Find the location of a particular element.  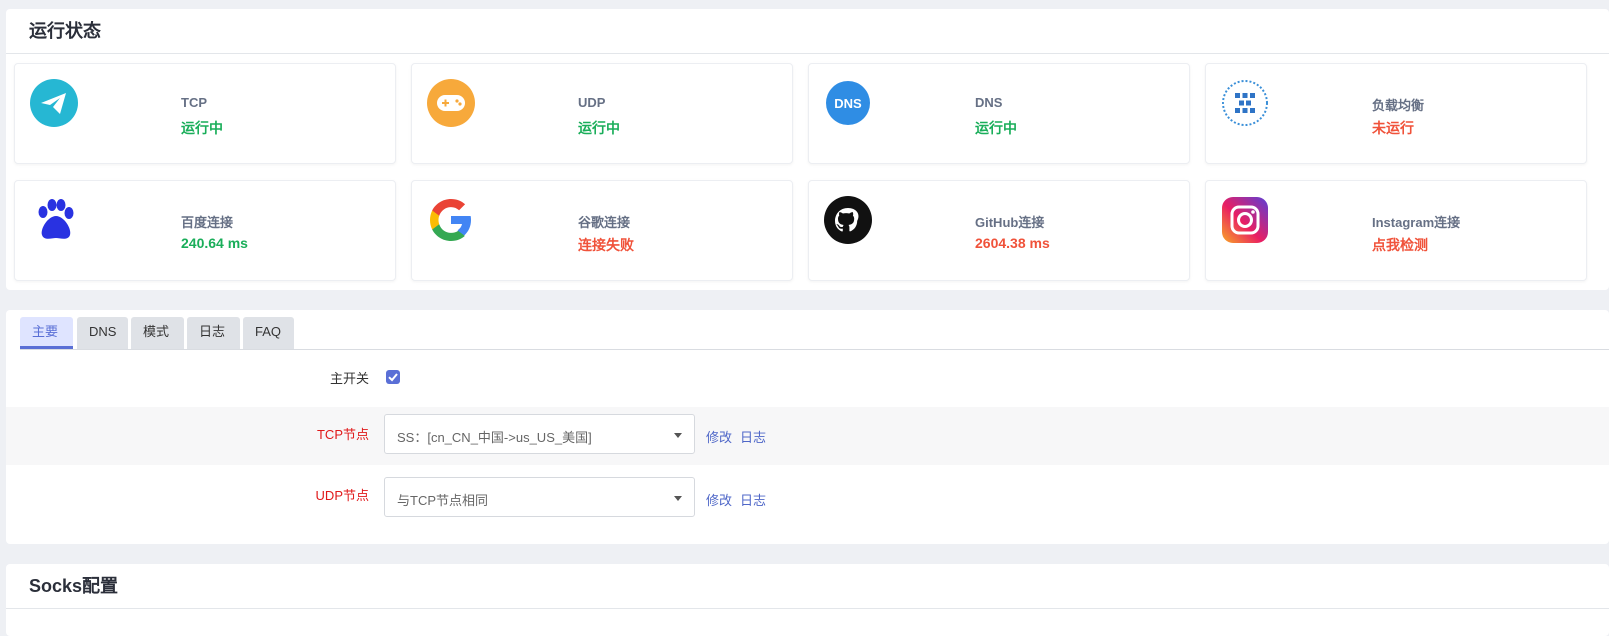

status-card-udp: UDP 运行中 is located at coordinates (602, 113).